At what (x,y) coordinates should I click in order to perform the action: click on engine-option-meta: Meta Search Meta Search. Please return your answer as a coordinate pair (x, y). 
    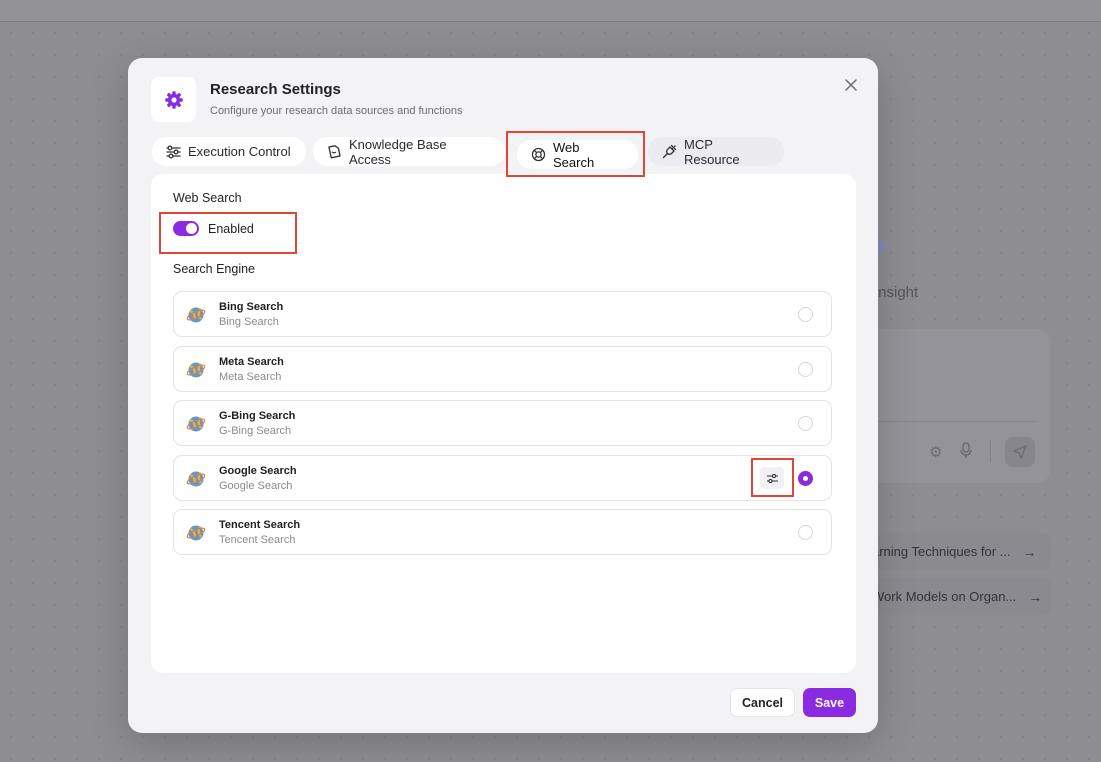
    Looking at the image, I should click on (502, 369).